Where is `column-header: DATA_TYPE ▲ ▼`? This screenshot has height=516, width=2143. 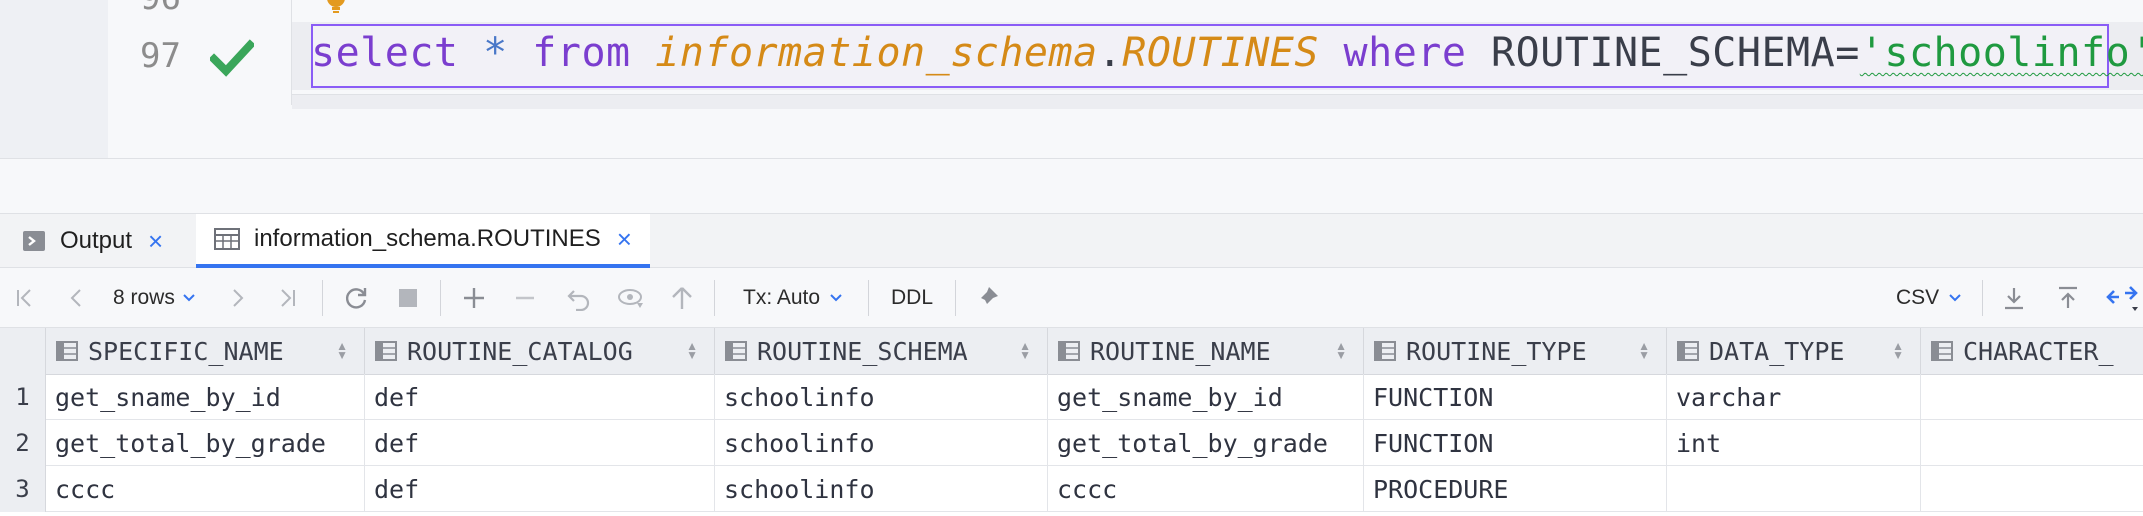
column-header: DATA_TYPE ▲ ▼ is located at coordinates (1794, 351).